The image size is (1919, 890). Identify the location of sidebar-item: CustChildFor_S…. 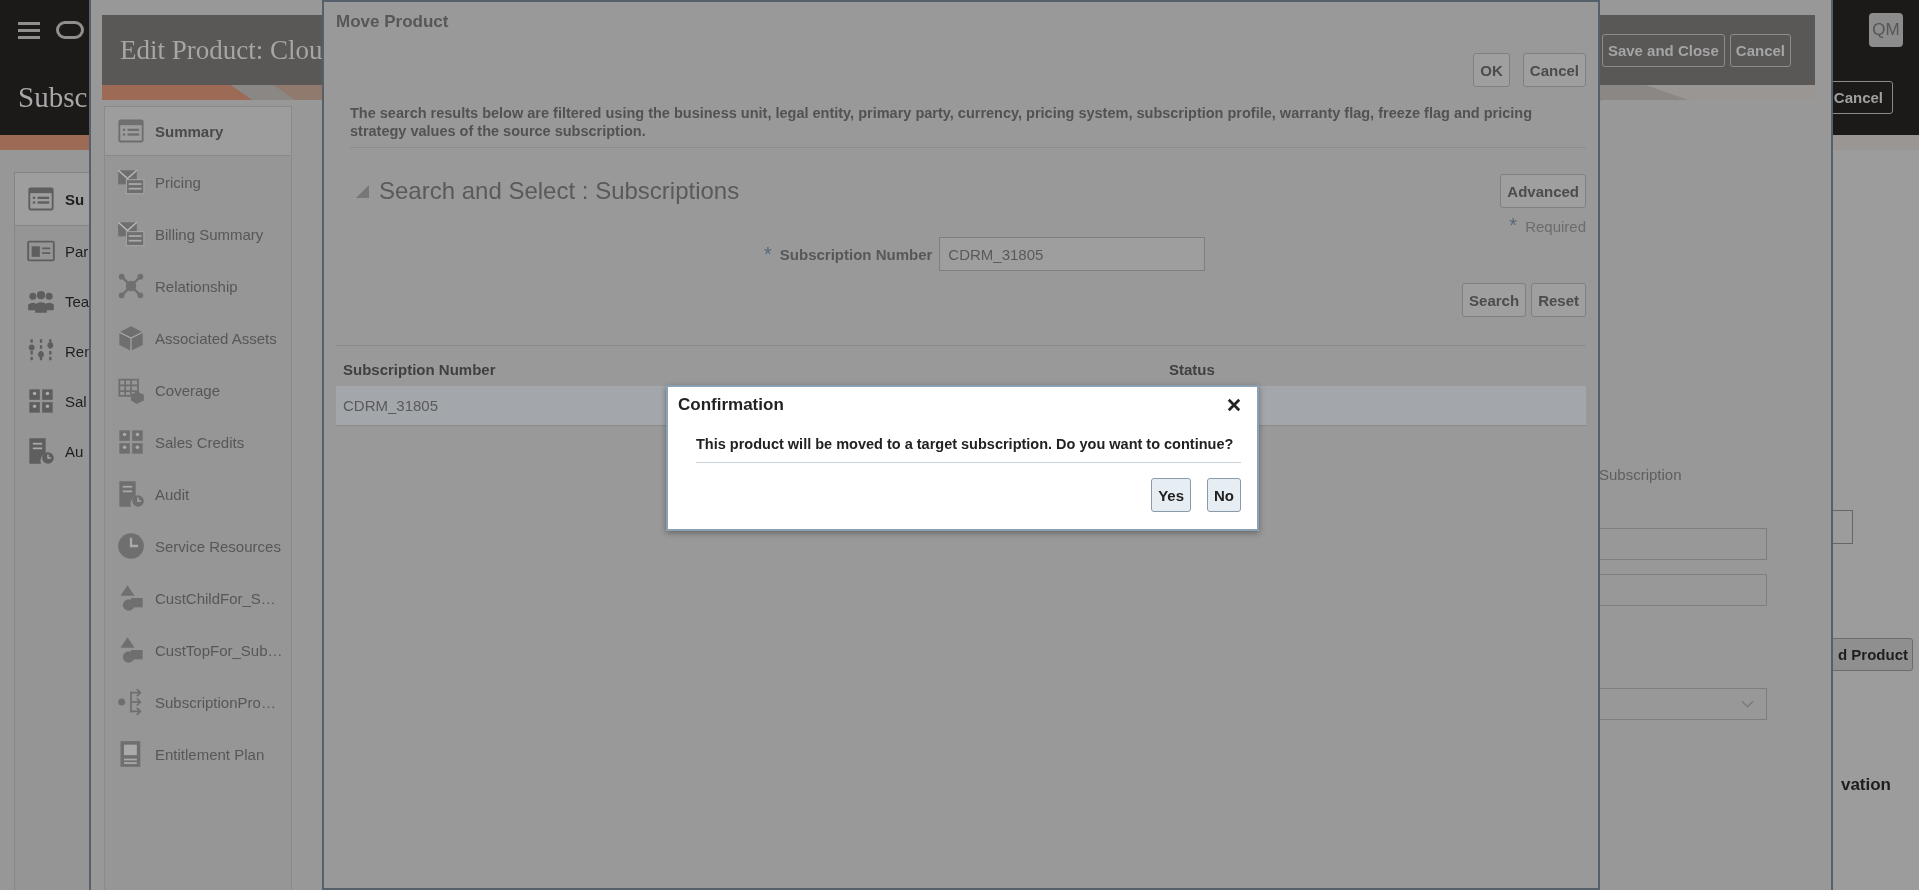
(198, 598).